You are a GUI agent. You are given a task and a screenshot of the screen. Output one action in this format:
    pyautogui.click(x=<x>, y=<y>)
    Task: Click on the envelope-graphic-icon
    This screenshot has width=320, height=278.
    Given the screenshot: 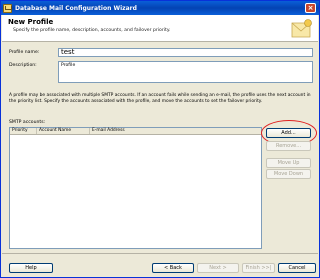 What is the action you would take?
    pyautogui.click(x=301, y=28)
    